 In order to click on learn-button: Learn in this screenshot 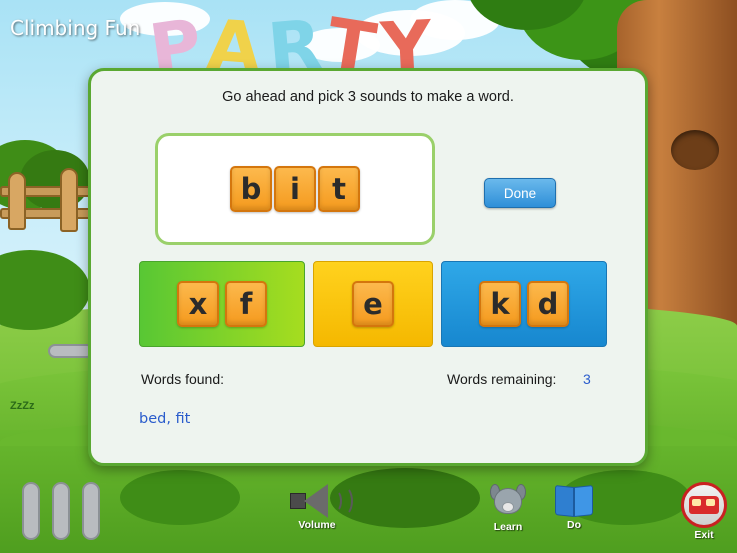, I will do `click(508, 508)`.